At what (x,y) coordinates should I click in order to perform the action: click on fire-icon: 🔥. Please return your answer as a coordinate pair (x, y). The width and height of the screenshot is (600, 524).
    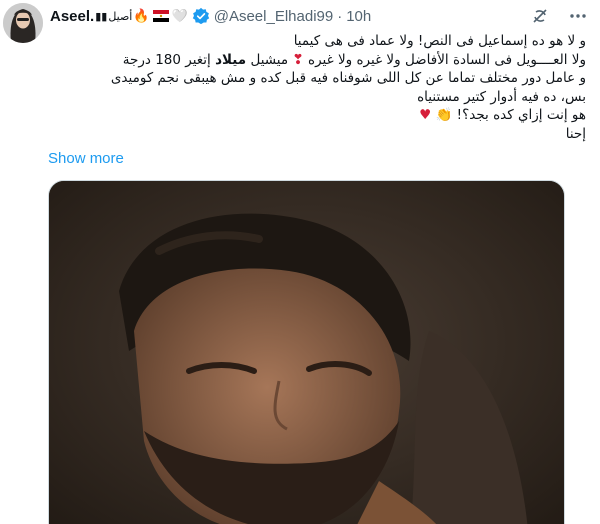
    Looking at the image, I should click on (141, 16).